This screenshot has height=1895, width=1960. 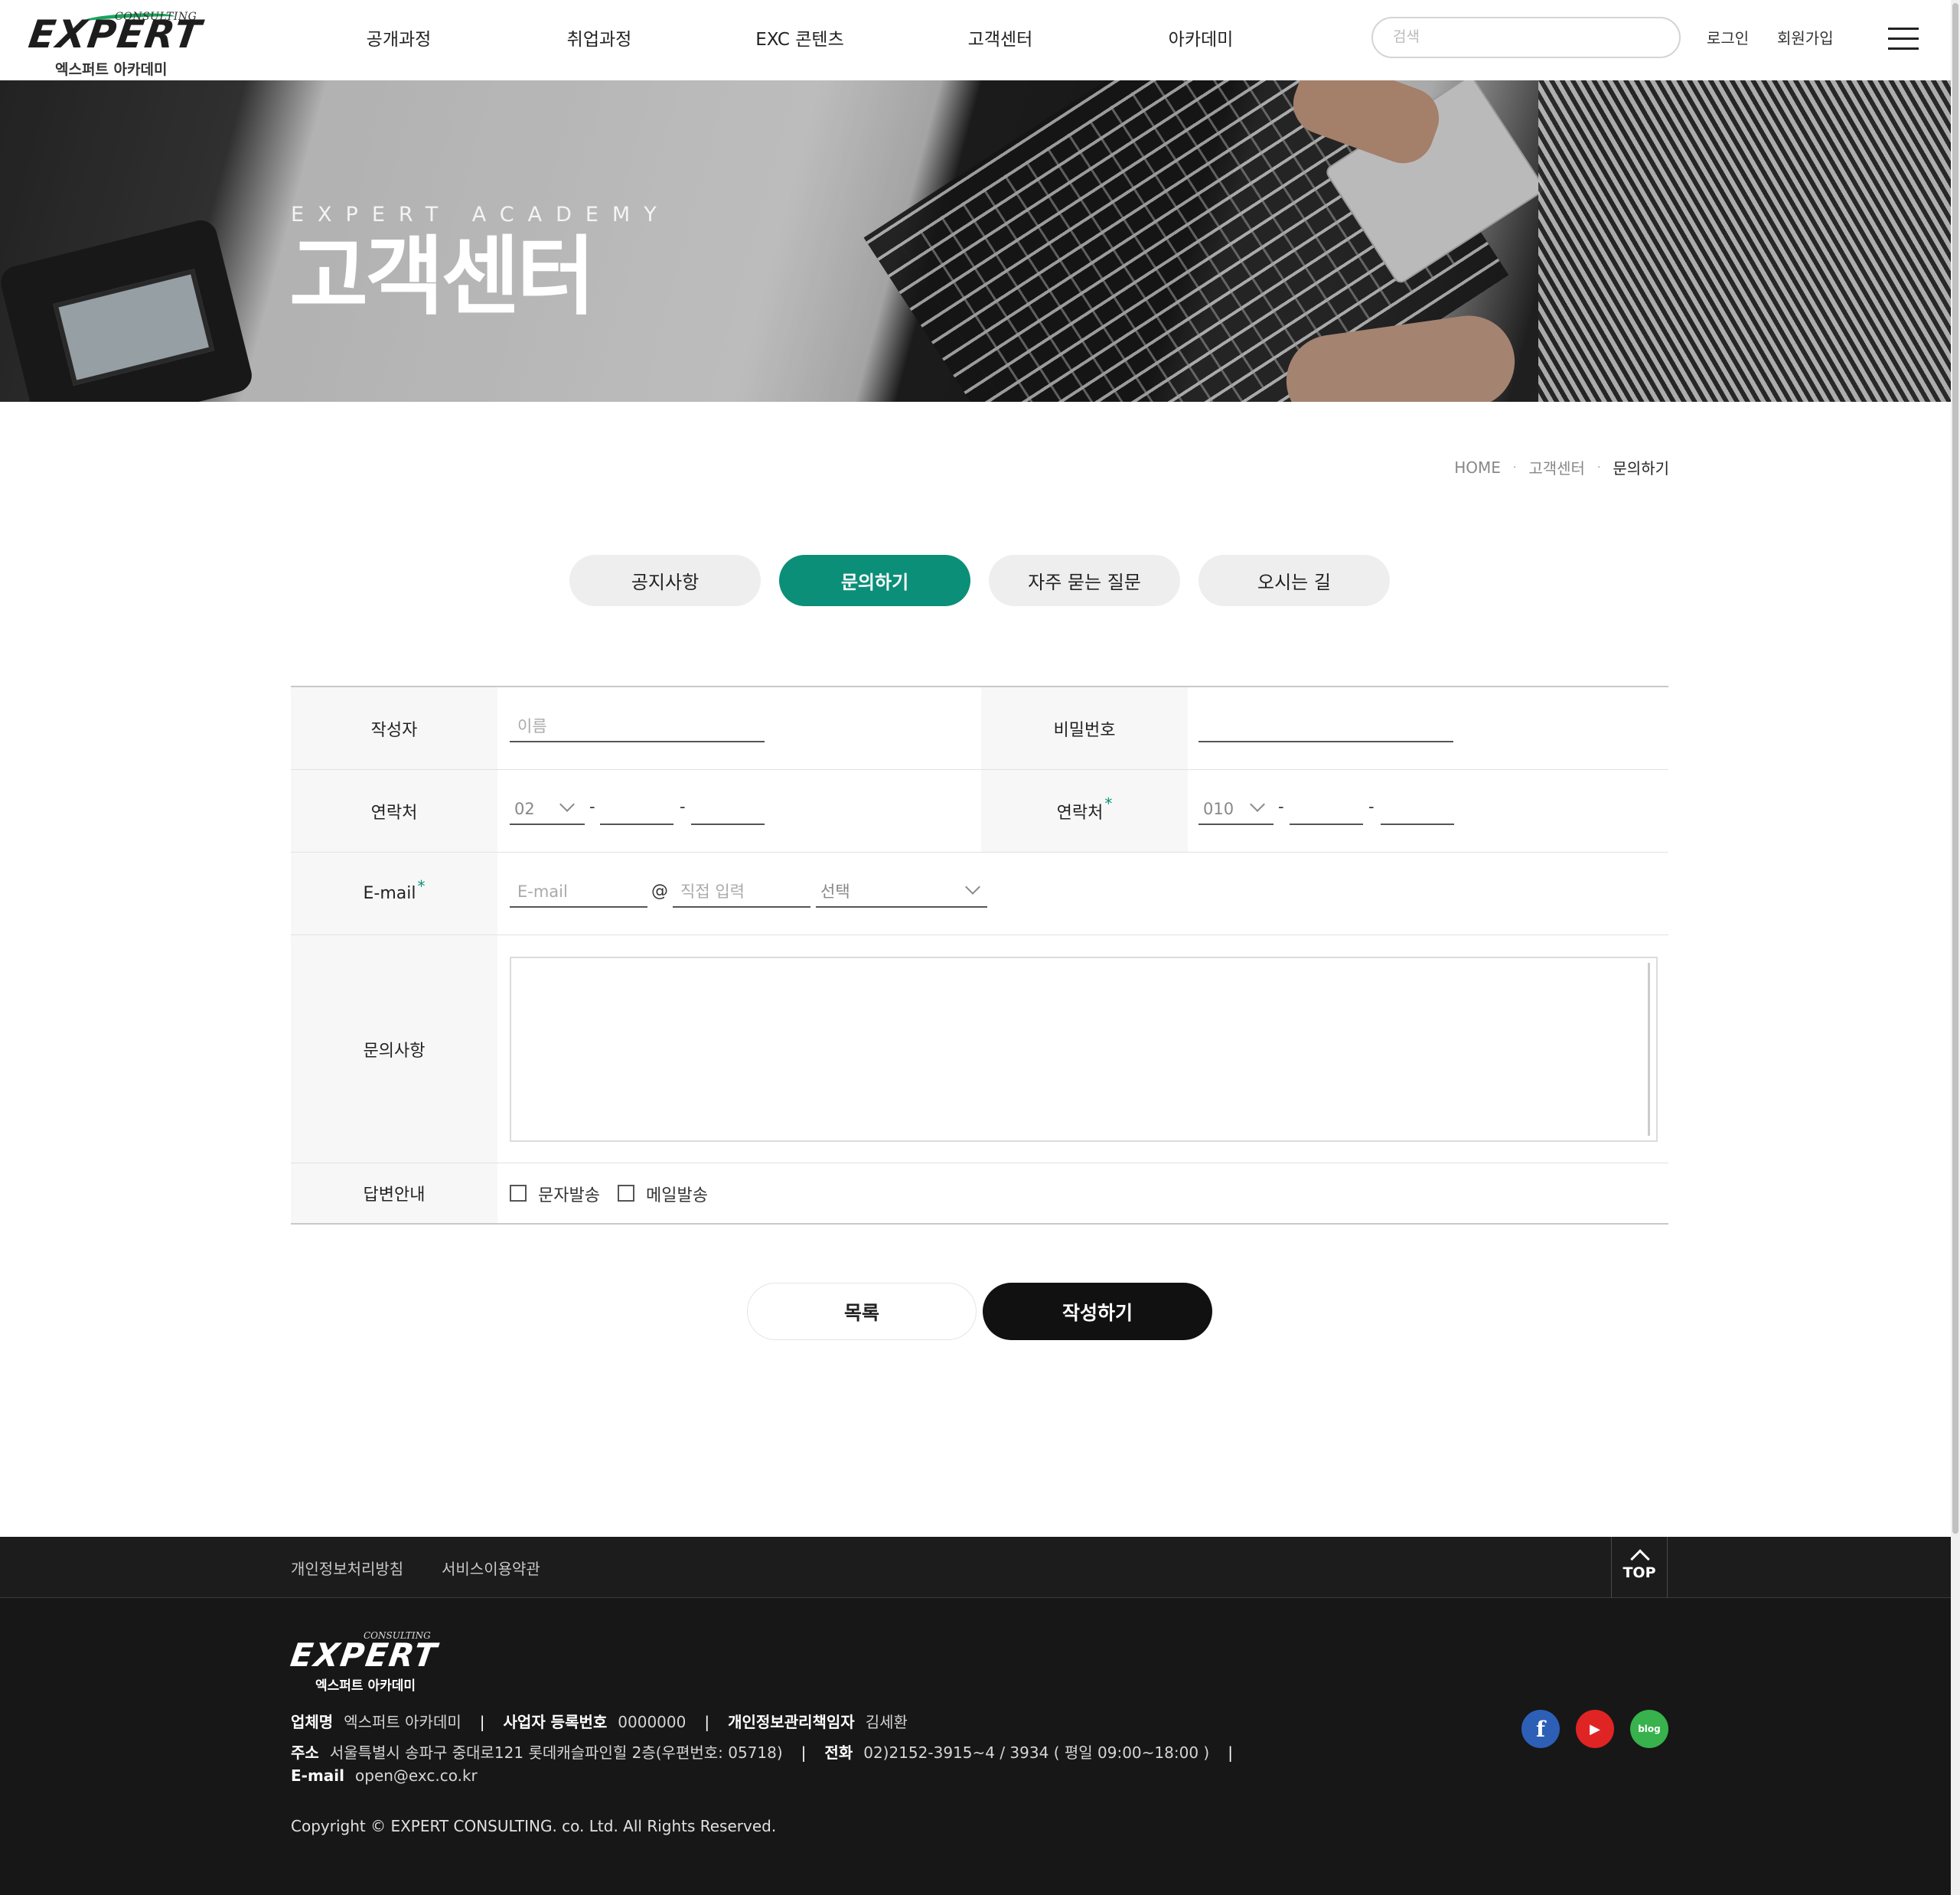 I want to click on privacy-policy-link: 개인정보처리방침, so click(x=347, y=1568).